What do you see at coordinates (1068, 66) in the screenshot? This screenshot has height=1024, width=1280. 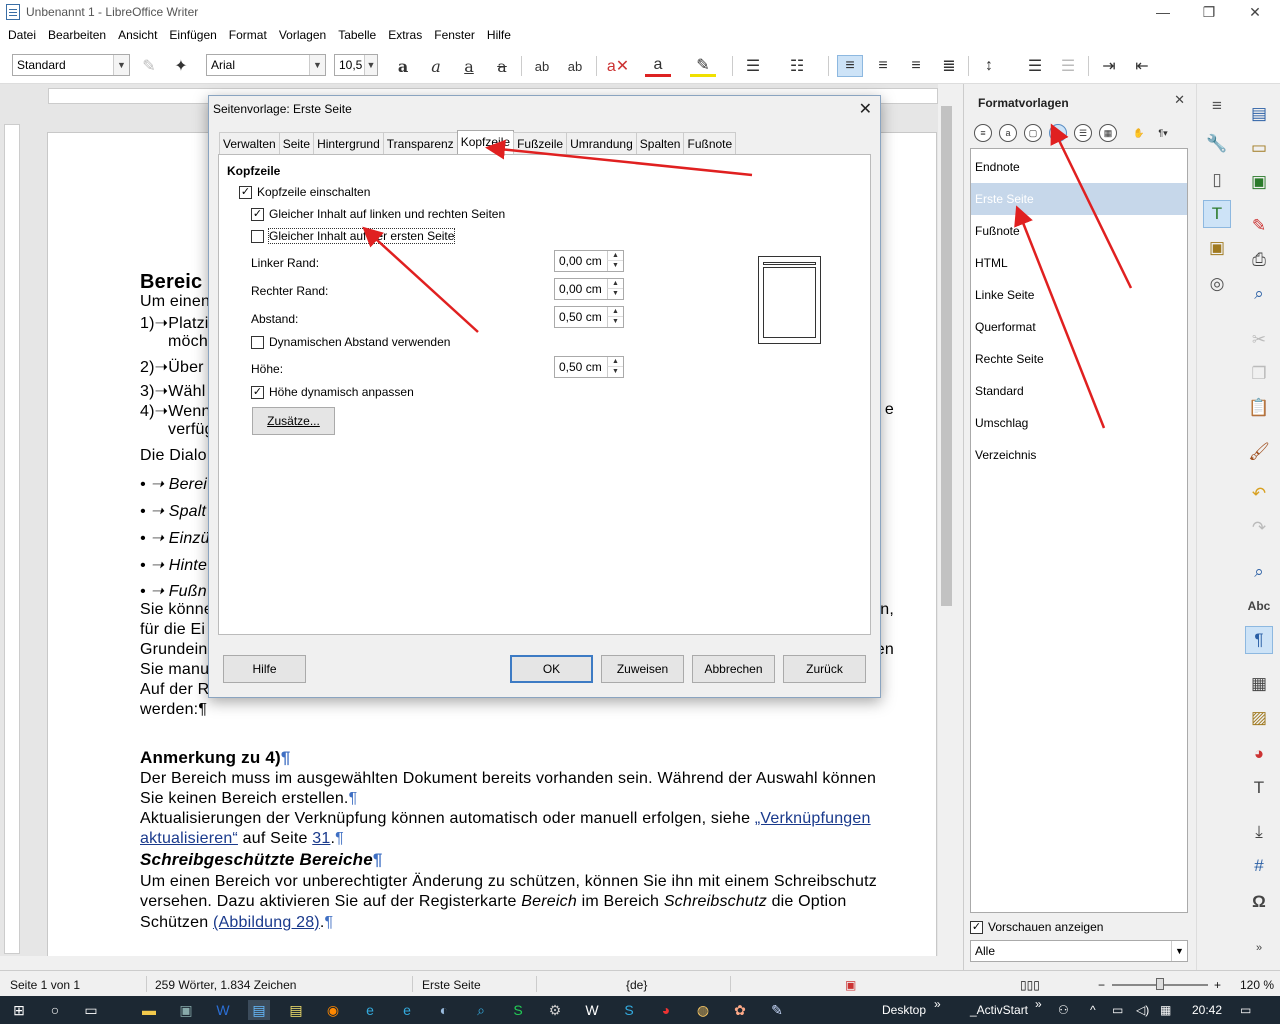 I see `decrease-paragraph-spacing-icon: ☰` at bounding box center [1068, 66].